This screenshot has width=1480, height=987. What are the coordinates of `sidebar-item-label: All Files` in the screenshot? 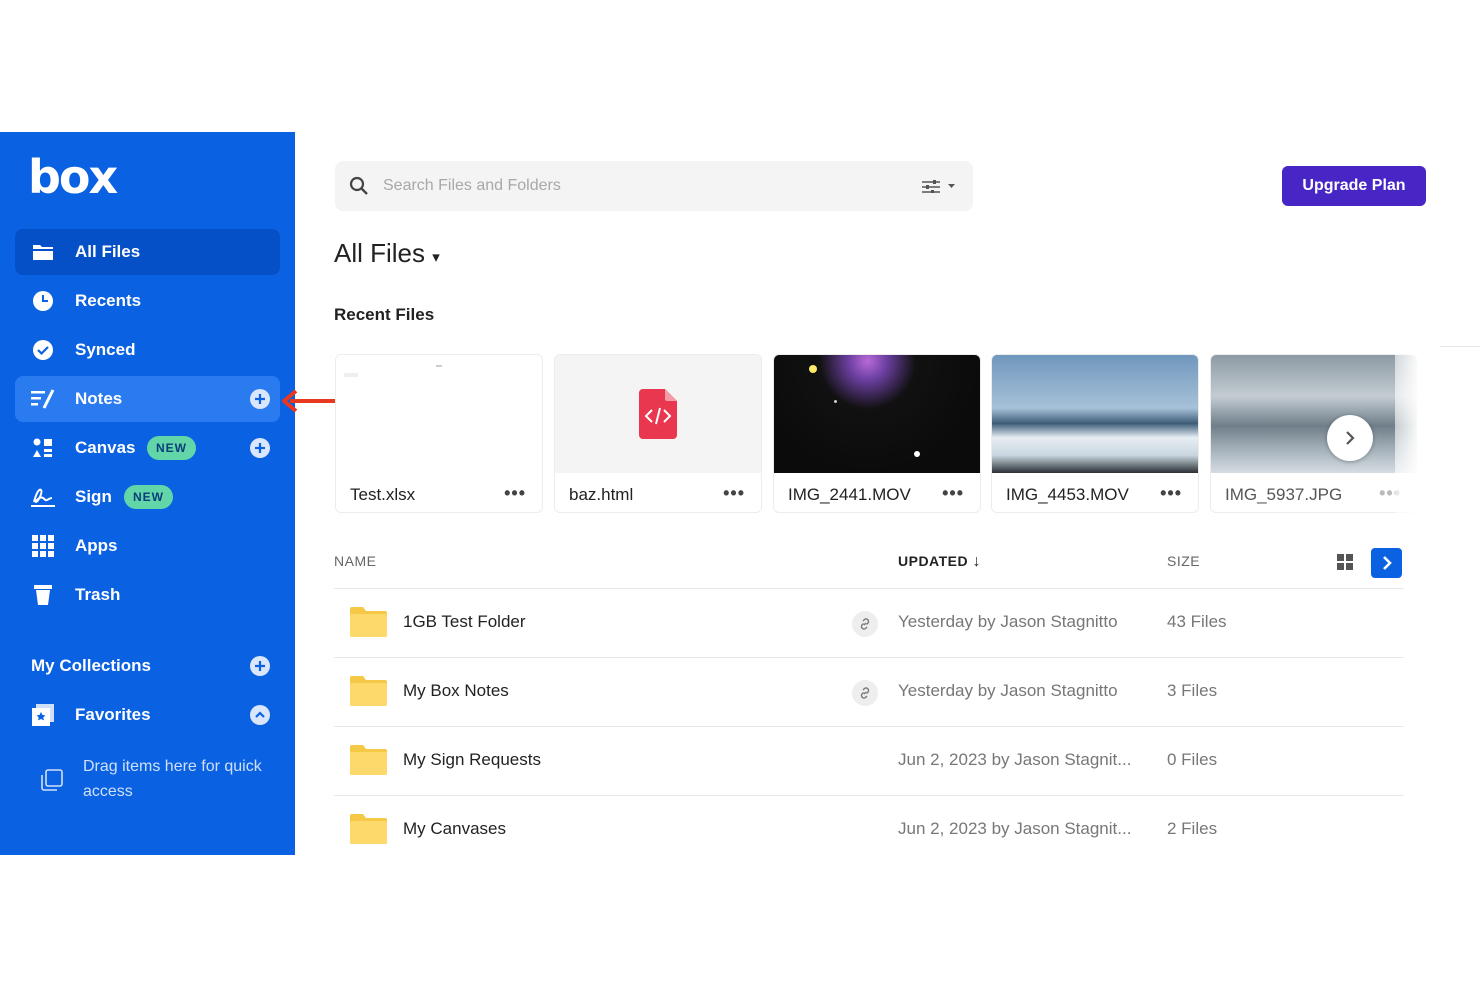 It's located at (108, 251).